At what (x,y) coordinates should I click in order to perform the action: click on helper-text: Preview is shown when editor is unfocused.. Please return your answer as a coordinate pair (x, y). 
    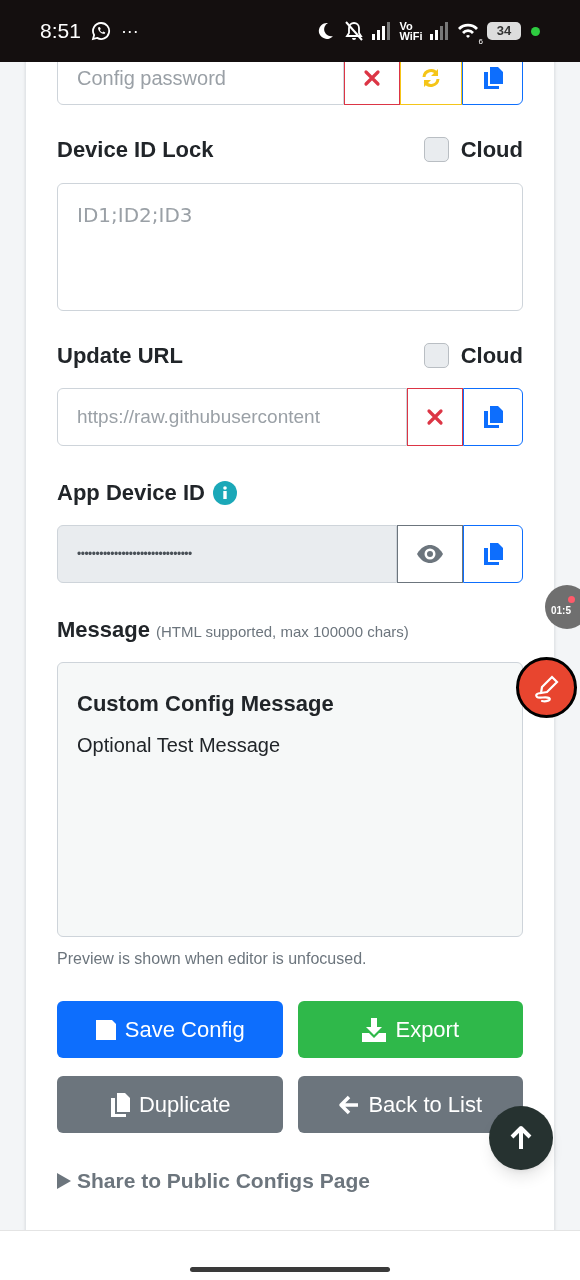
    Looking at the image, I should click on (212, 959).